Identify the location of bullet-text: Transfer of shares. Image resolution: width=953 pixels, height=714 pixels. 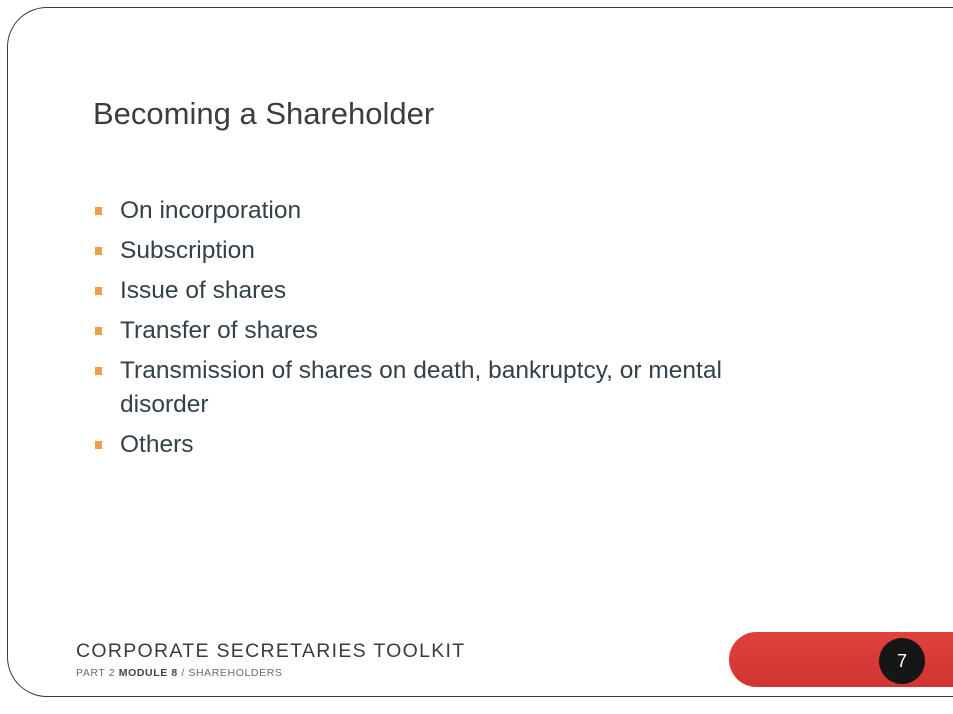
(219, 330).